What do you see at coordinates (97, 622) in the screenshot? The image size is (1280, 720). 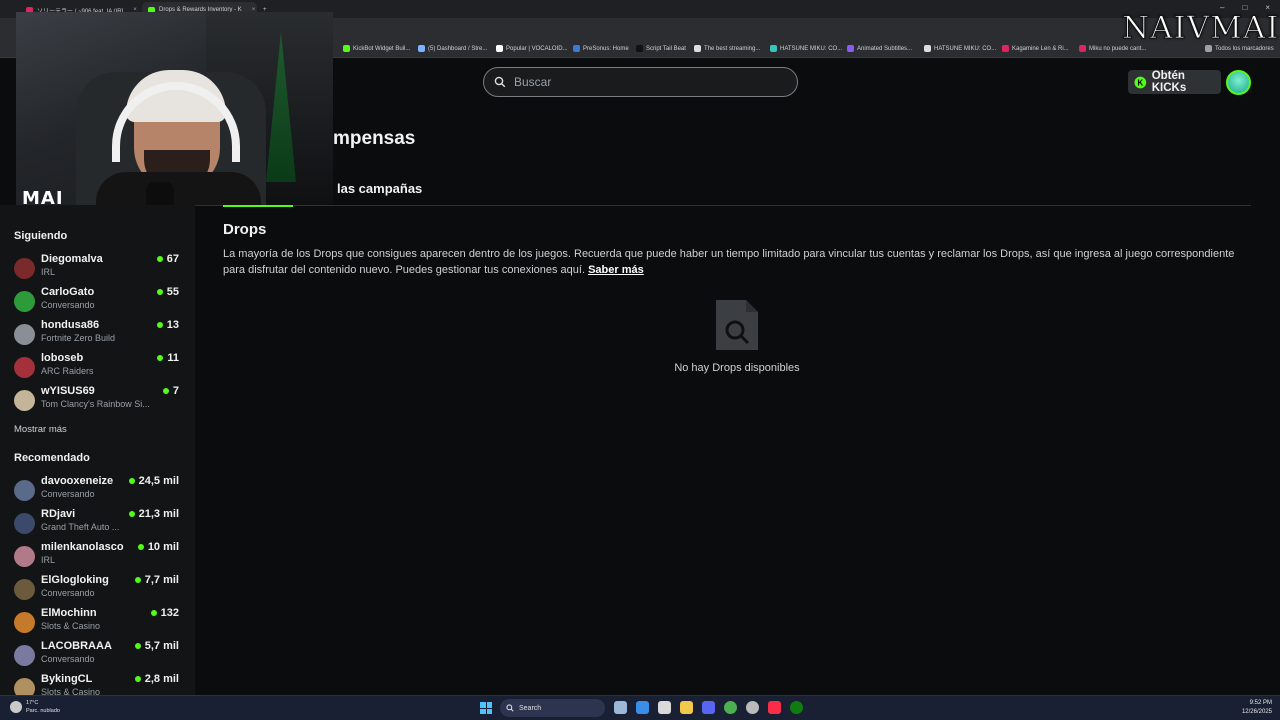 I see `sidebar-channel-row: ElMochinn Slots & Casino 132` at bounding box center [97, 622].